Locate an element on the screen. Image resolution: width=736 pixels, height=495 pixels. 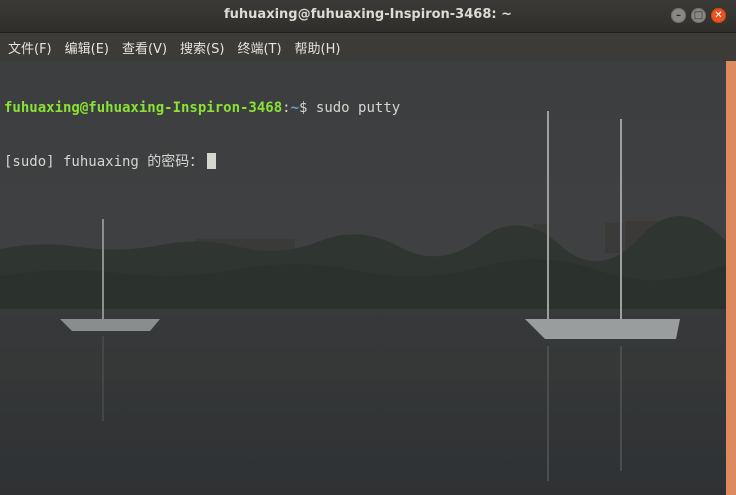
menu-edit: 编辑(E) is located at coordinates (87, 47).